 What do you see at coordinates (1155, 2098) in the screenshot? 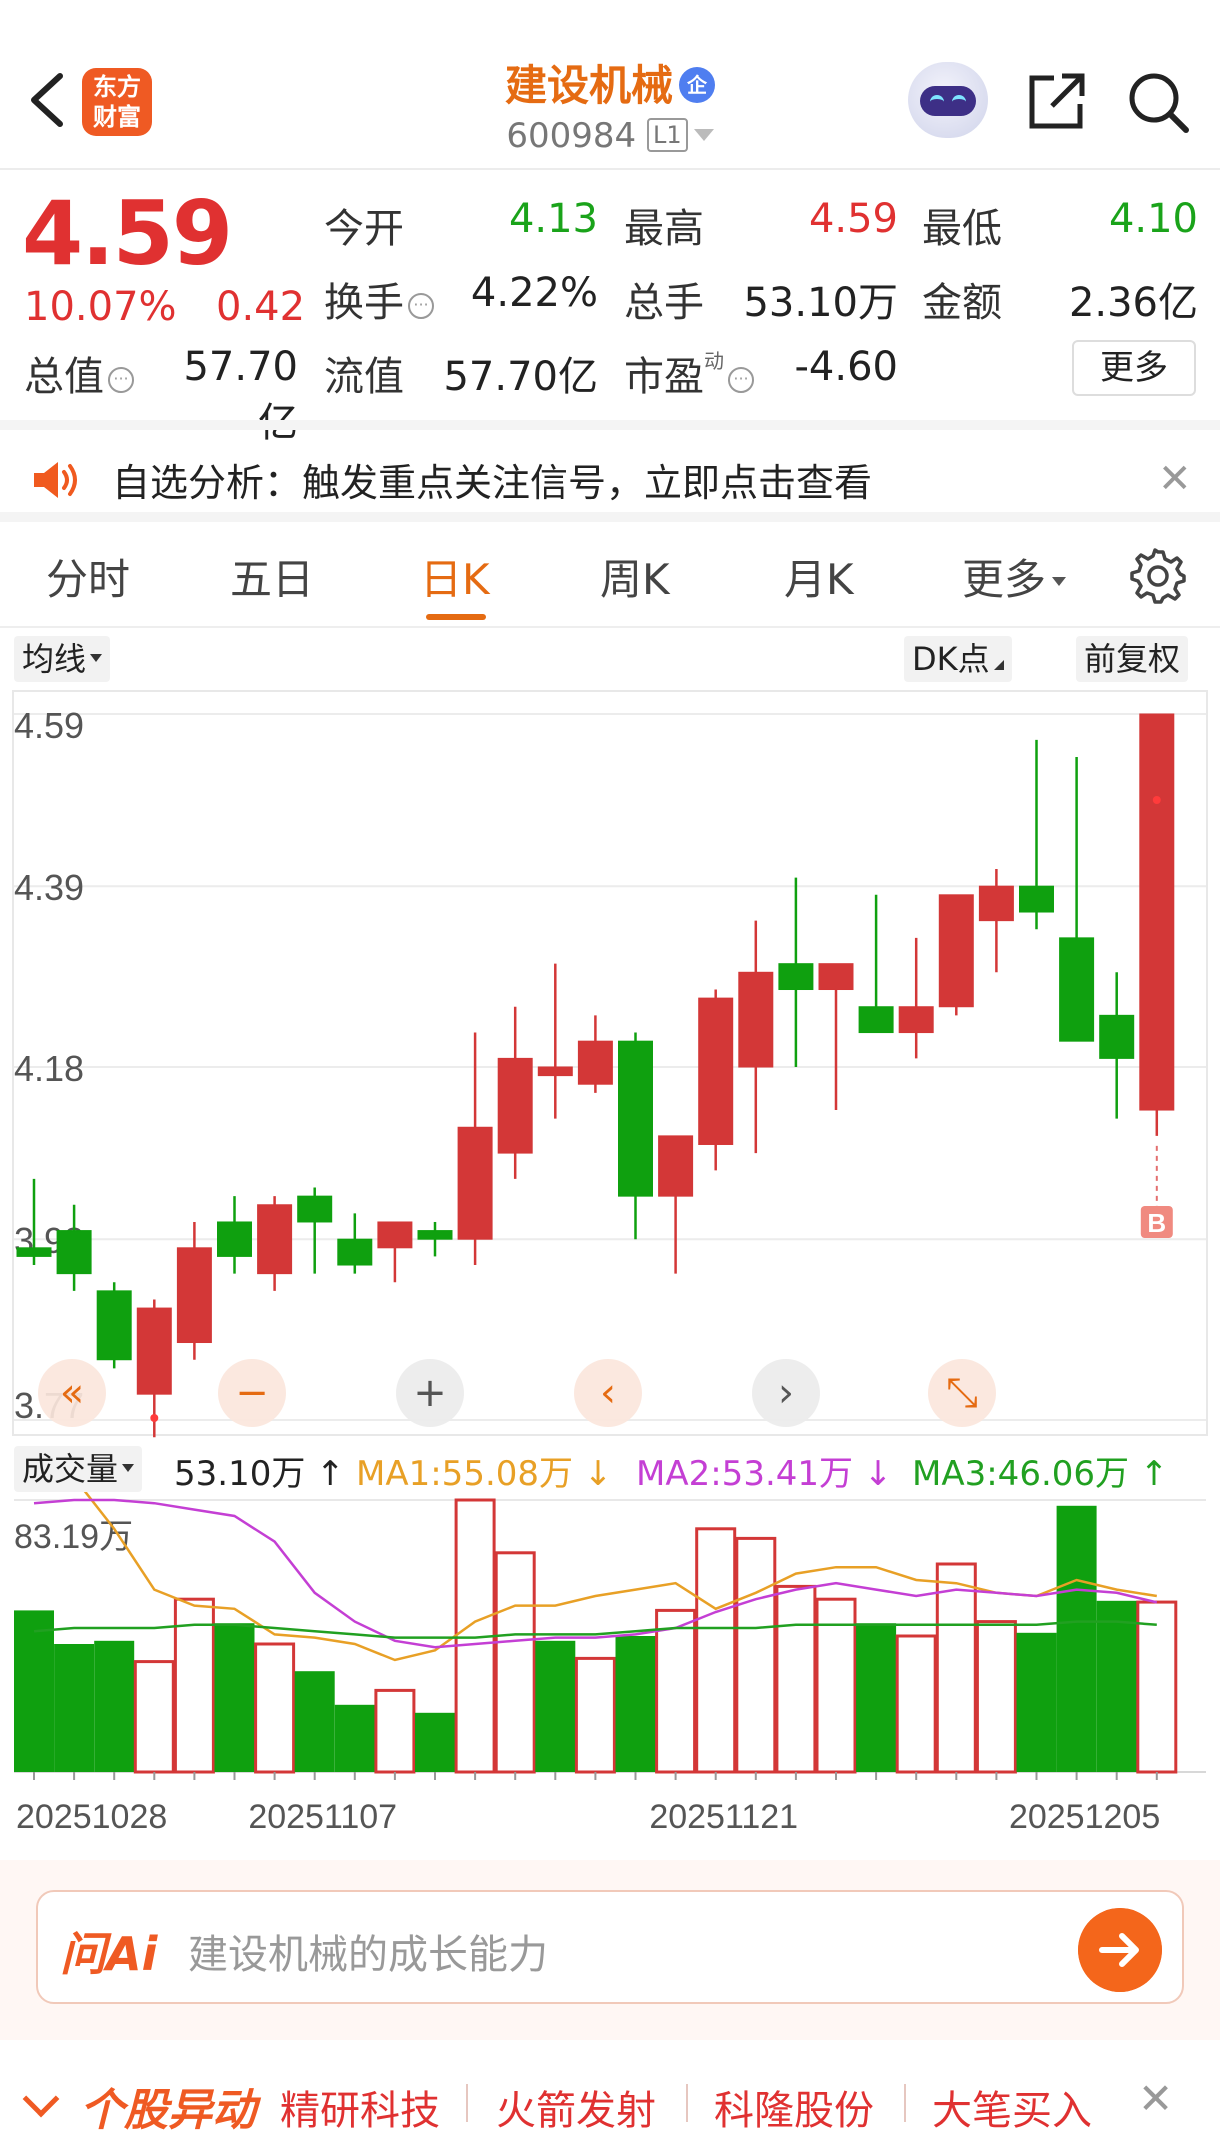
I see `close-icon: ✕` at bounding box center [1155, 2098].